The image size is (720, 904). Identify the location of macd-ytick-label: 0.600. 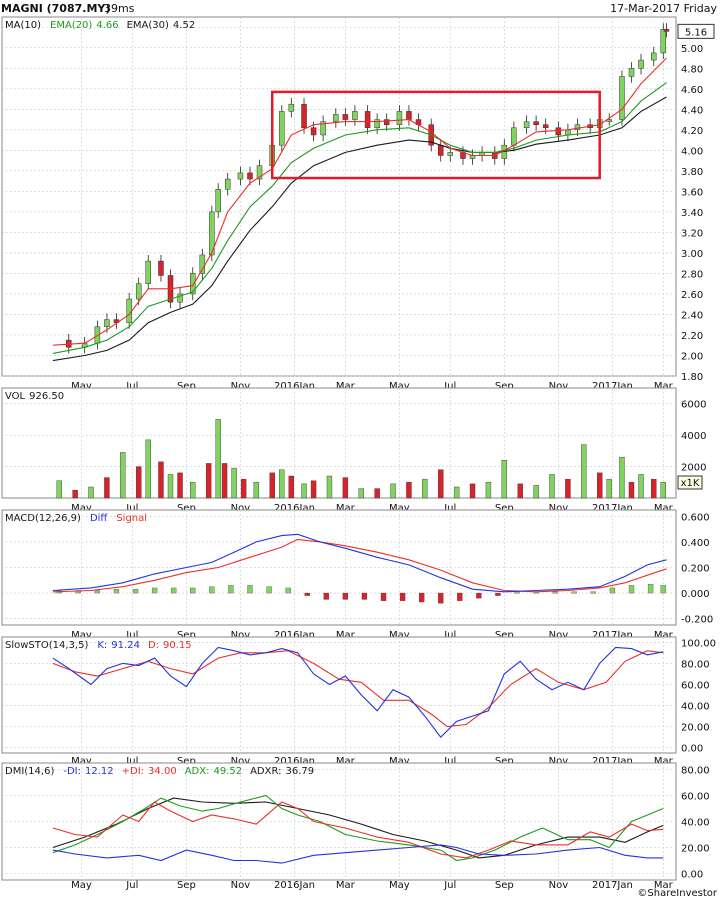
(695, 517).